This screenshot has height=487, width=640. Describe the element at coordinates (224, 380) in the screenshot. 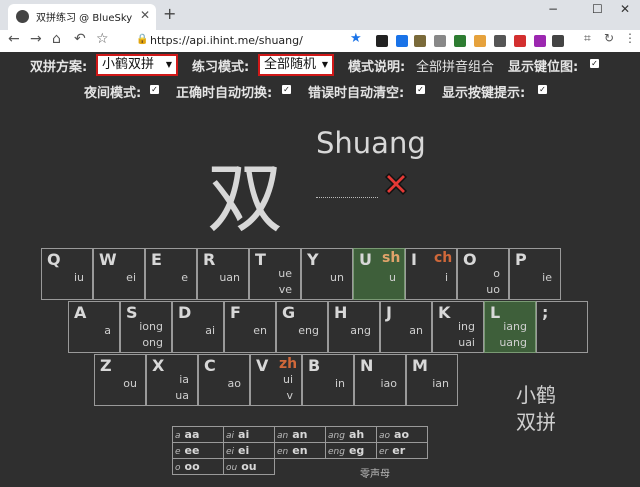

I see `key-c: Cao` at that location.